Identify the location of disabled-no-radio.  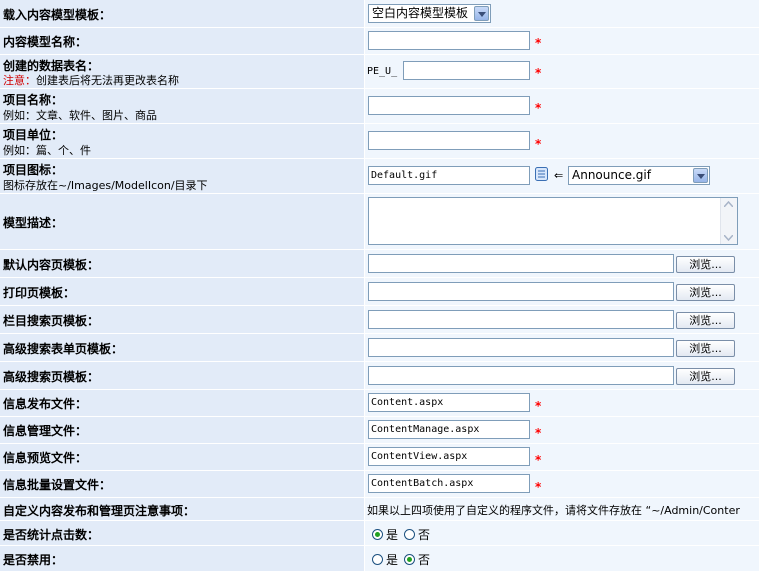
(409, 559).